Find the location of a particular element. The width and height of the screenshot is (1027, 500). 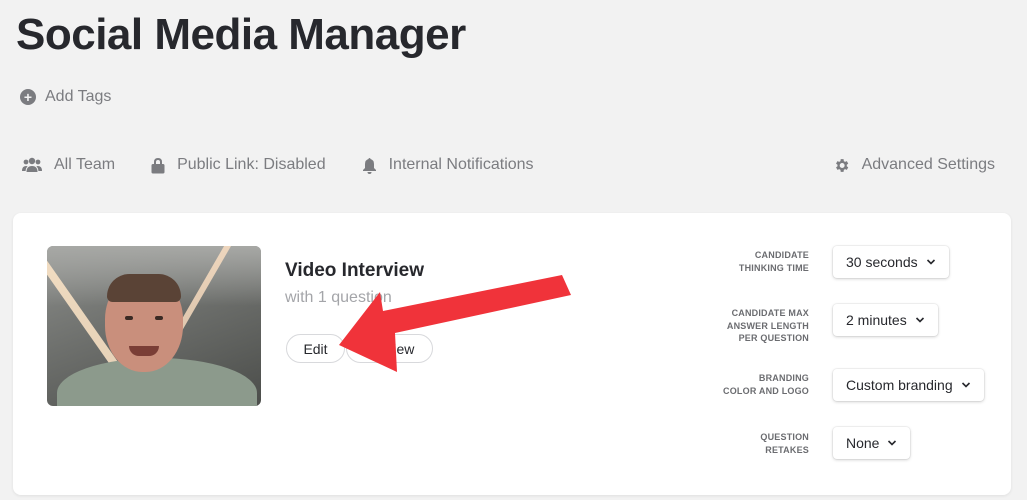

retakes-select: None is located at coordinates (872, 443).